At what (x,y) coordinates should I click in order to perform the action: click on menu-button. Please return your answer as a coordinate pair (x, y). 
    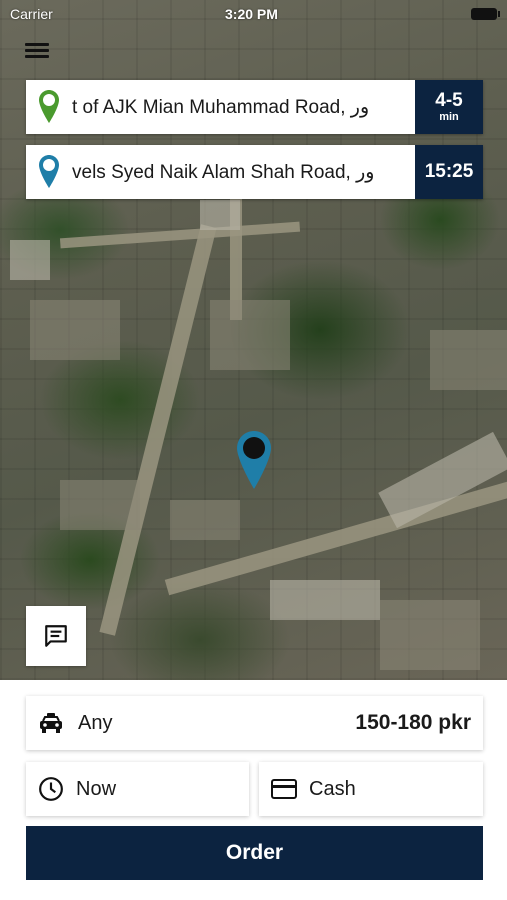
    Looking at the image, I should click on (37, 51).